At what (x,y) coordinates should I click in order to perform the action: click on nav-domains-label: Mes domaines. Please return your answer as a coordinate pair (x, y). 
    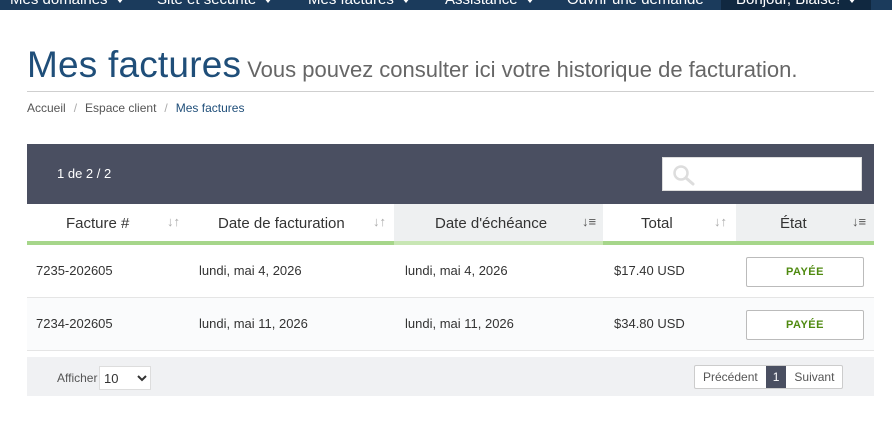
    Looking at the image, I should click on (59, 4).